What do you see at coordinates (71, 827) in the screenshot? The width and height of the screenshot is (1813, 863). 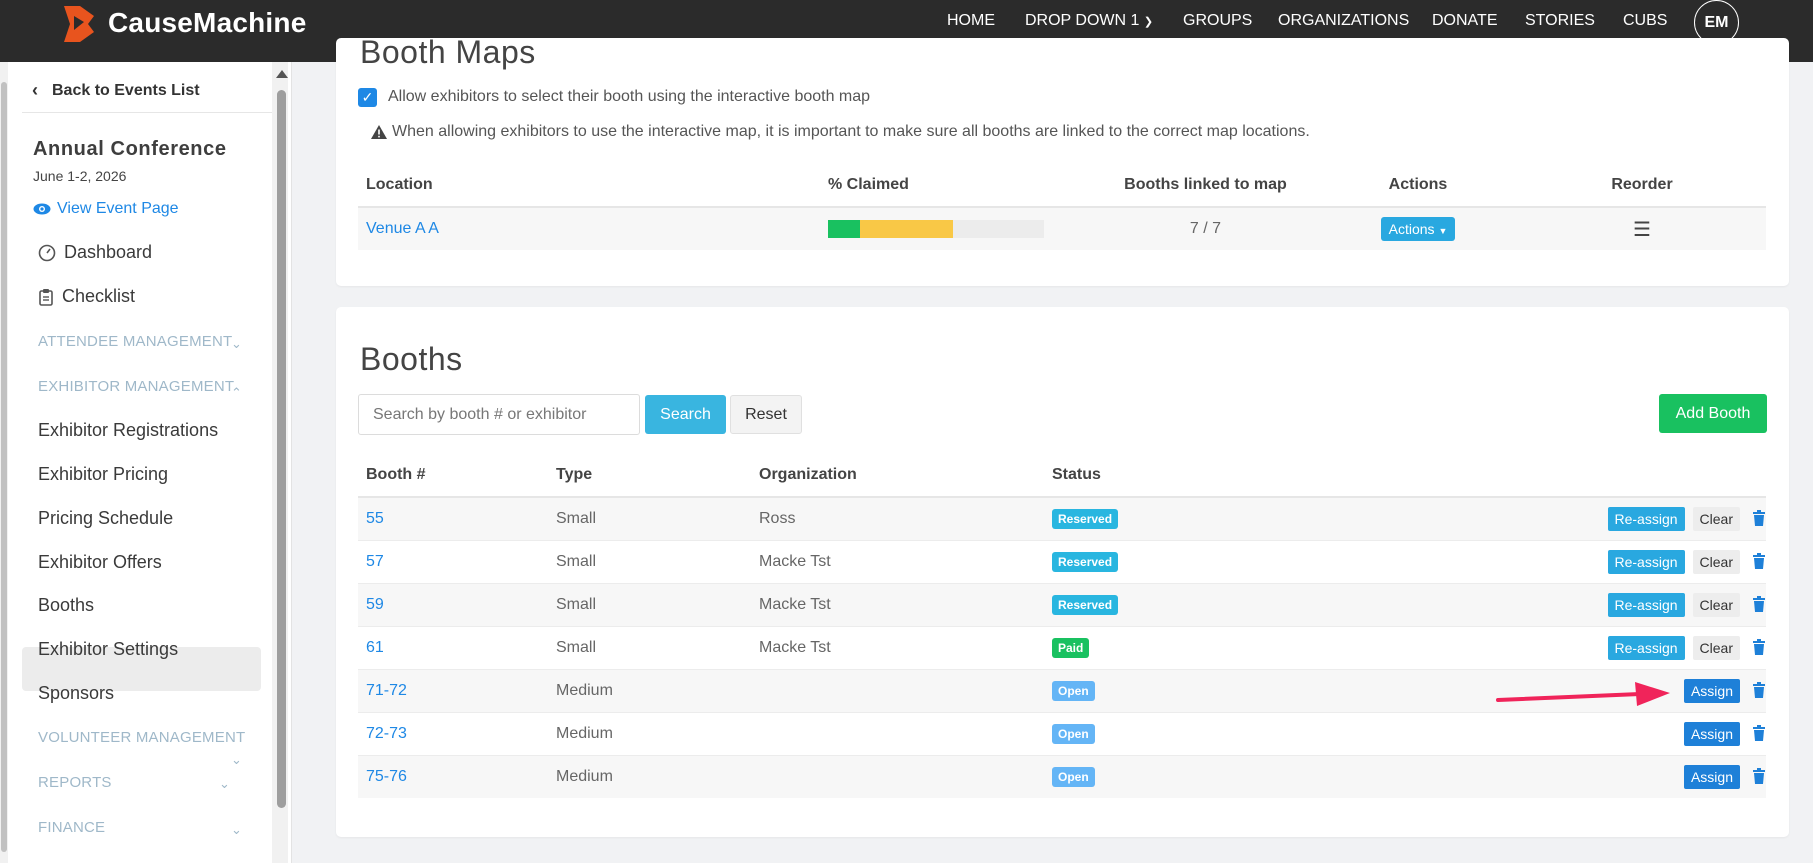 I see `sidebar-section-finance: FINANCE` at bounding box center [71, 827].